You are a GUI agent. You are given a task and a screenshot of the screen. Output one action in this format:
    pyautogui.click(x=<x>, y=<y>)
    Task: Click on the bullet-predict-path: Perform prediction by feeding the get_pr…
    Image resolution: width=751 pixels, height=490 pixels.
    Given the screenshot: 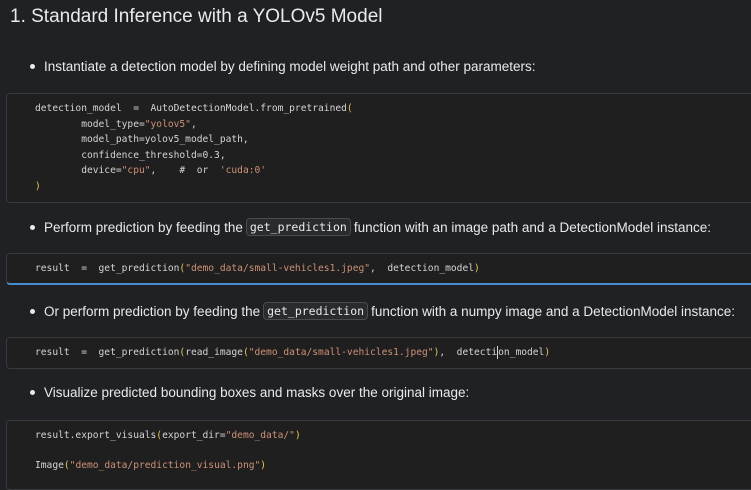 What is the action you would take?
    pyautogui.click(x=370, y=227)
    